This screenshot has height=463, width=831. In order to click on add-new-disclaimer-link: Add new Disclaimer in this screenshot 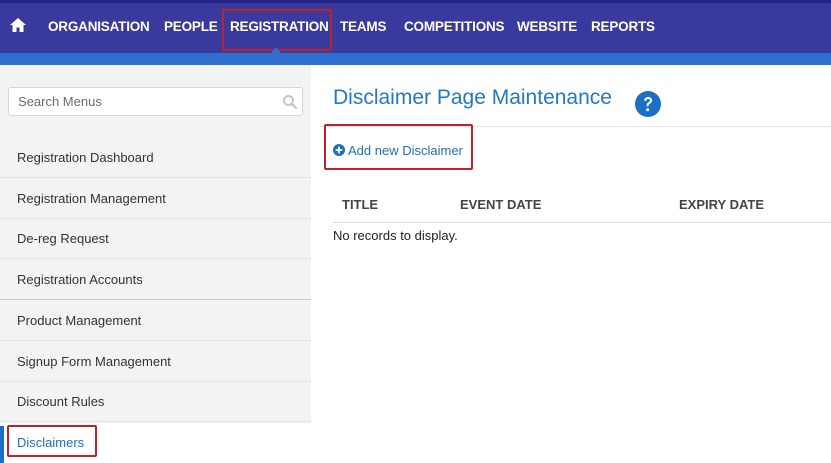, I will do `click(398, 150)`.